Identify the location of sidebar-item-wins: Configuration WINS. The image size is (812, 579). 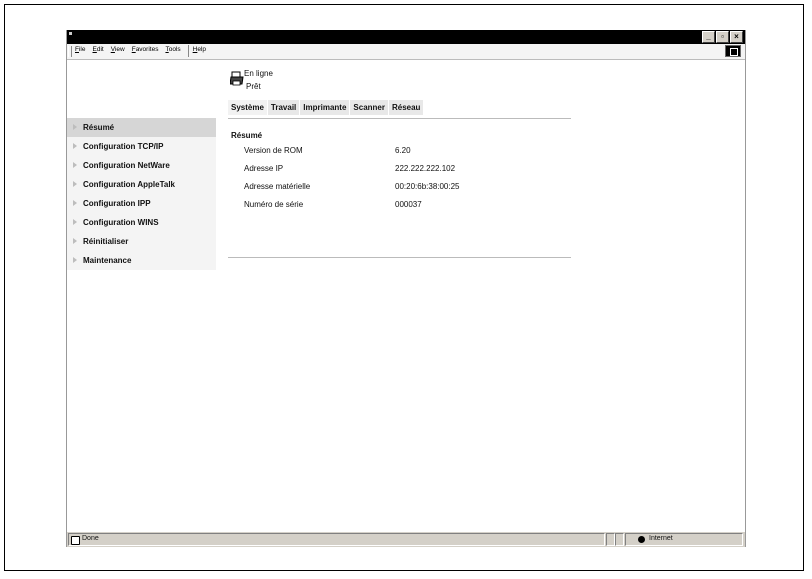
(141, 222).